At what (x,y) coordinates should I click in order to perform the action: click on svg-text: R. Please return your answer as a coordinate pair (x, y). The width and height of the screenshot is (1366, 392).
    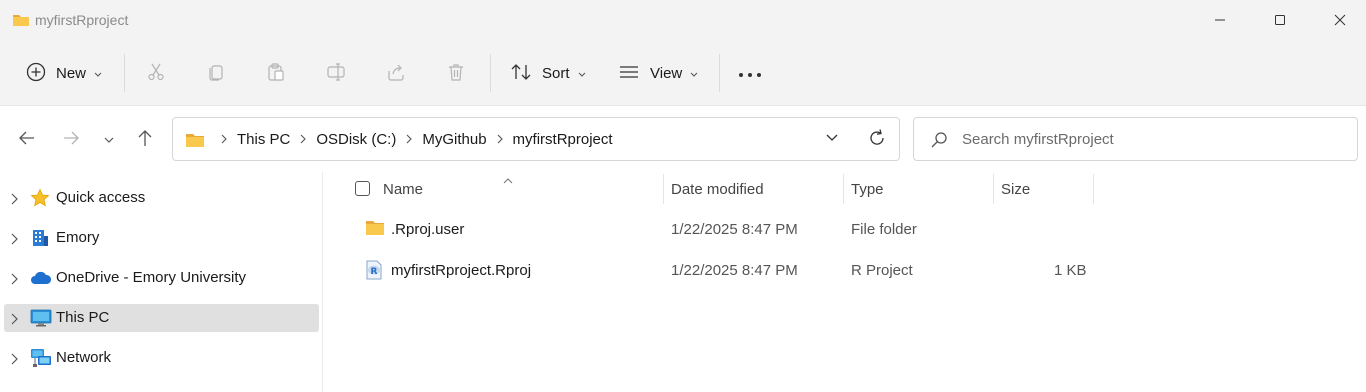
    Looking at the image, I should click on (374, 272).